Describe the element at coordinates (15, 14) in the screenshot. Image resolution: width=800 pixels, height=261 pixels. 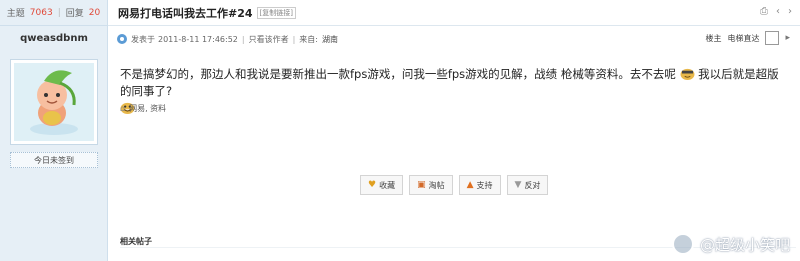
I see `theme-label: 主题` at that location.